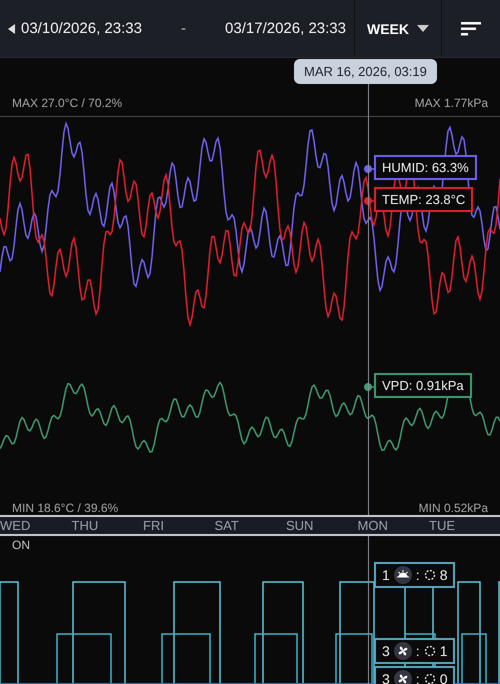  I want to click on end-date: 03/17/2026, 23:33, so click(285, 28).